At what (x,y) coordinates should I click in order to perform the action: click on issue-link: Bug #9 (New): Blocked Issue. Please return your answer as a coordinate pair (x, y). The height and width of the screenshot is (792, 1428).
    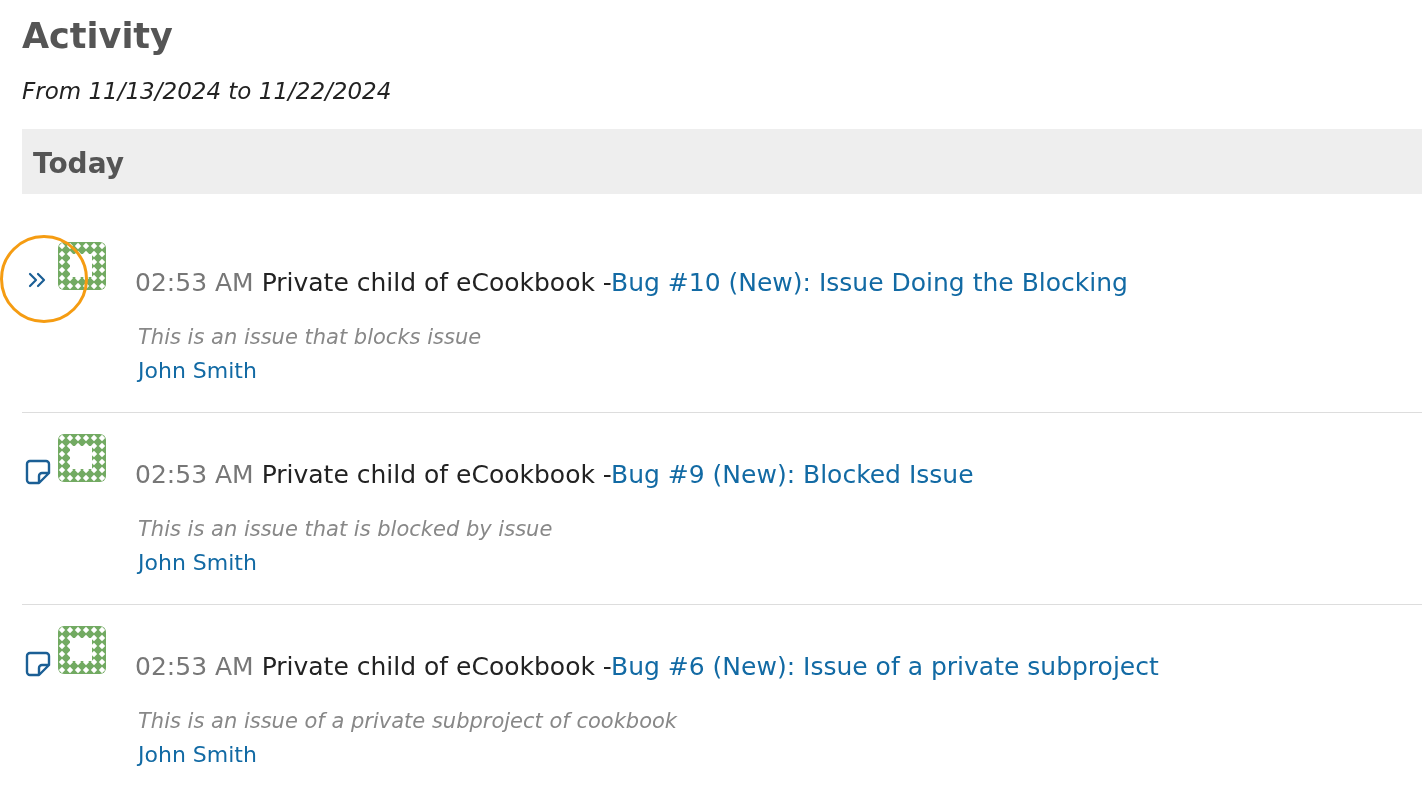
    Looking at the image, I should click on (792, 474).